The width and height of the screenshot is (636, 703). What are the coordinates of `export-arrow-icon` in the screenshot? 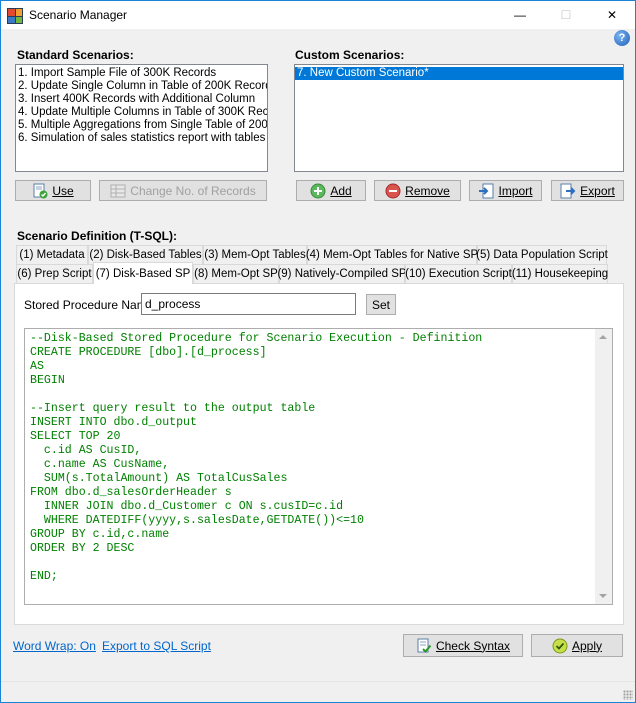 It's located at (568, 191).